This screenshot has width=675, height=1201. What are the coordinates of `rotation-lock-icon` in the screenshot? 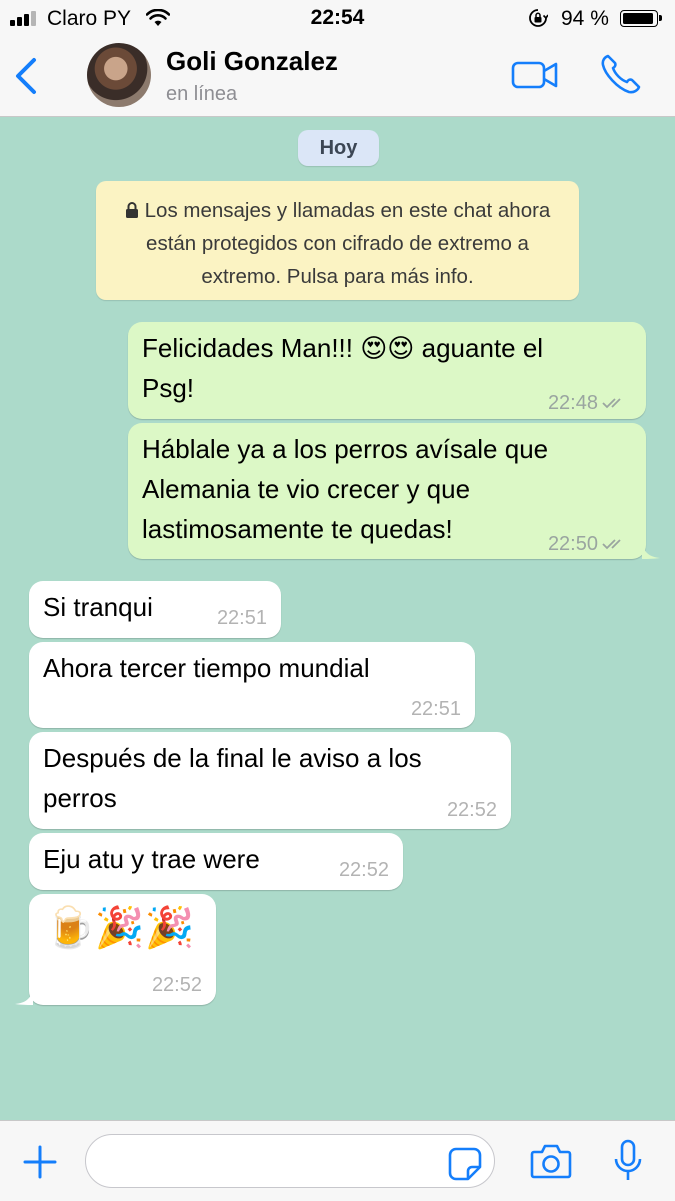 It's located at (538, 18).